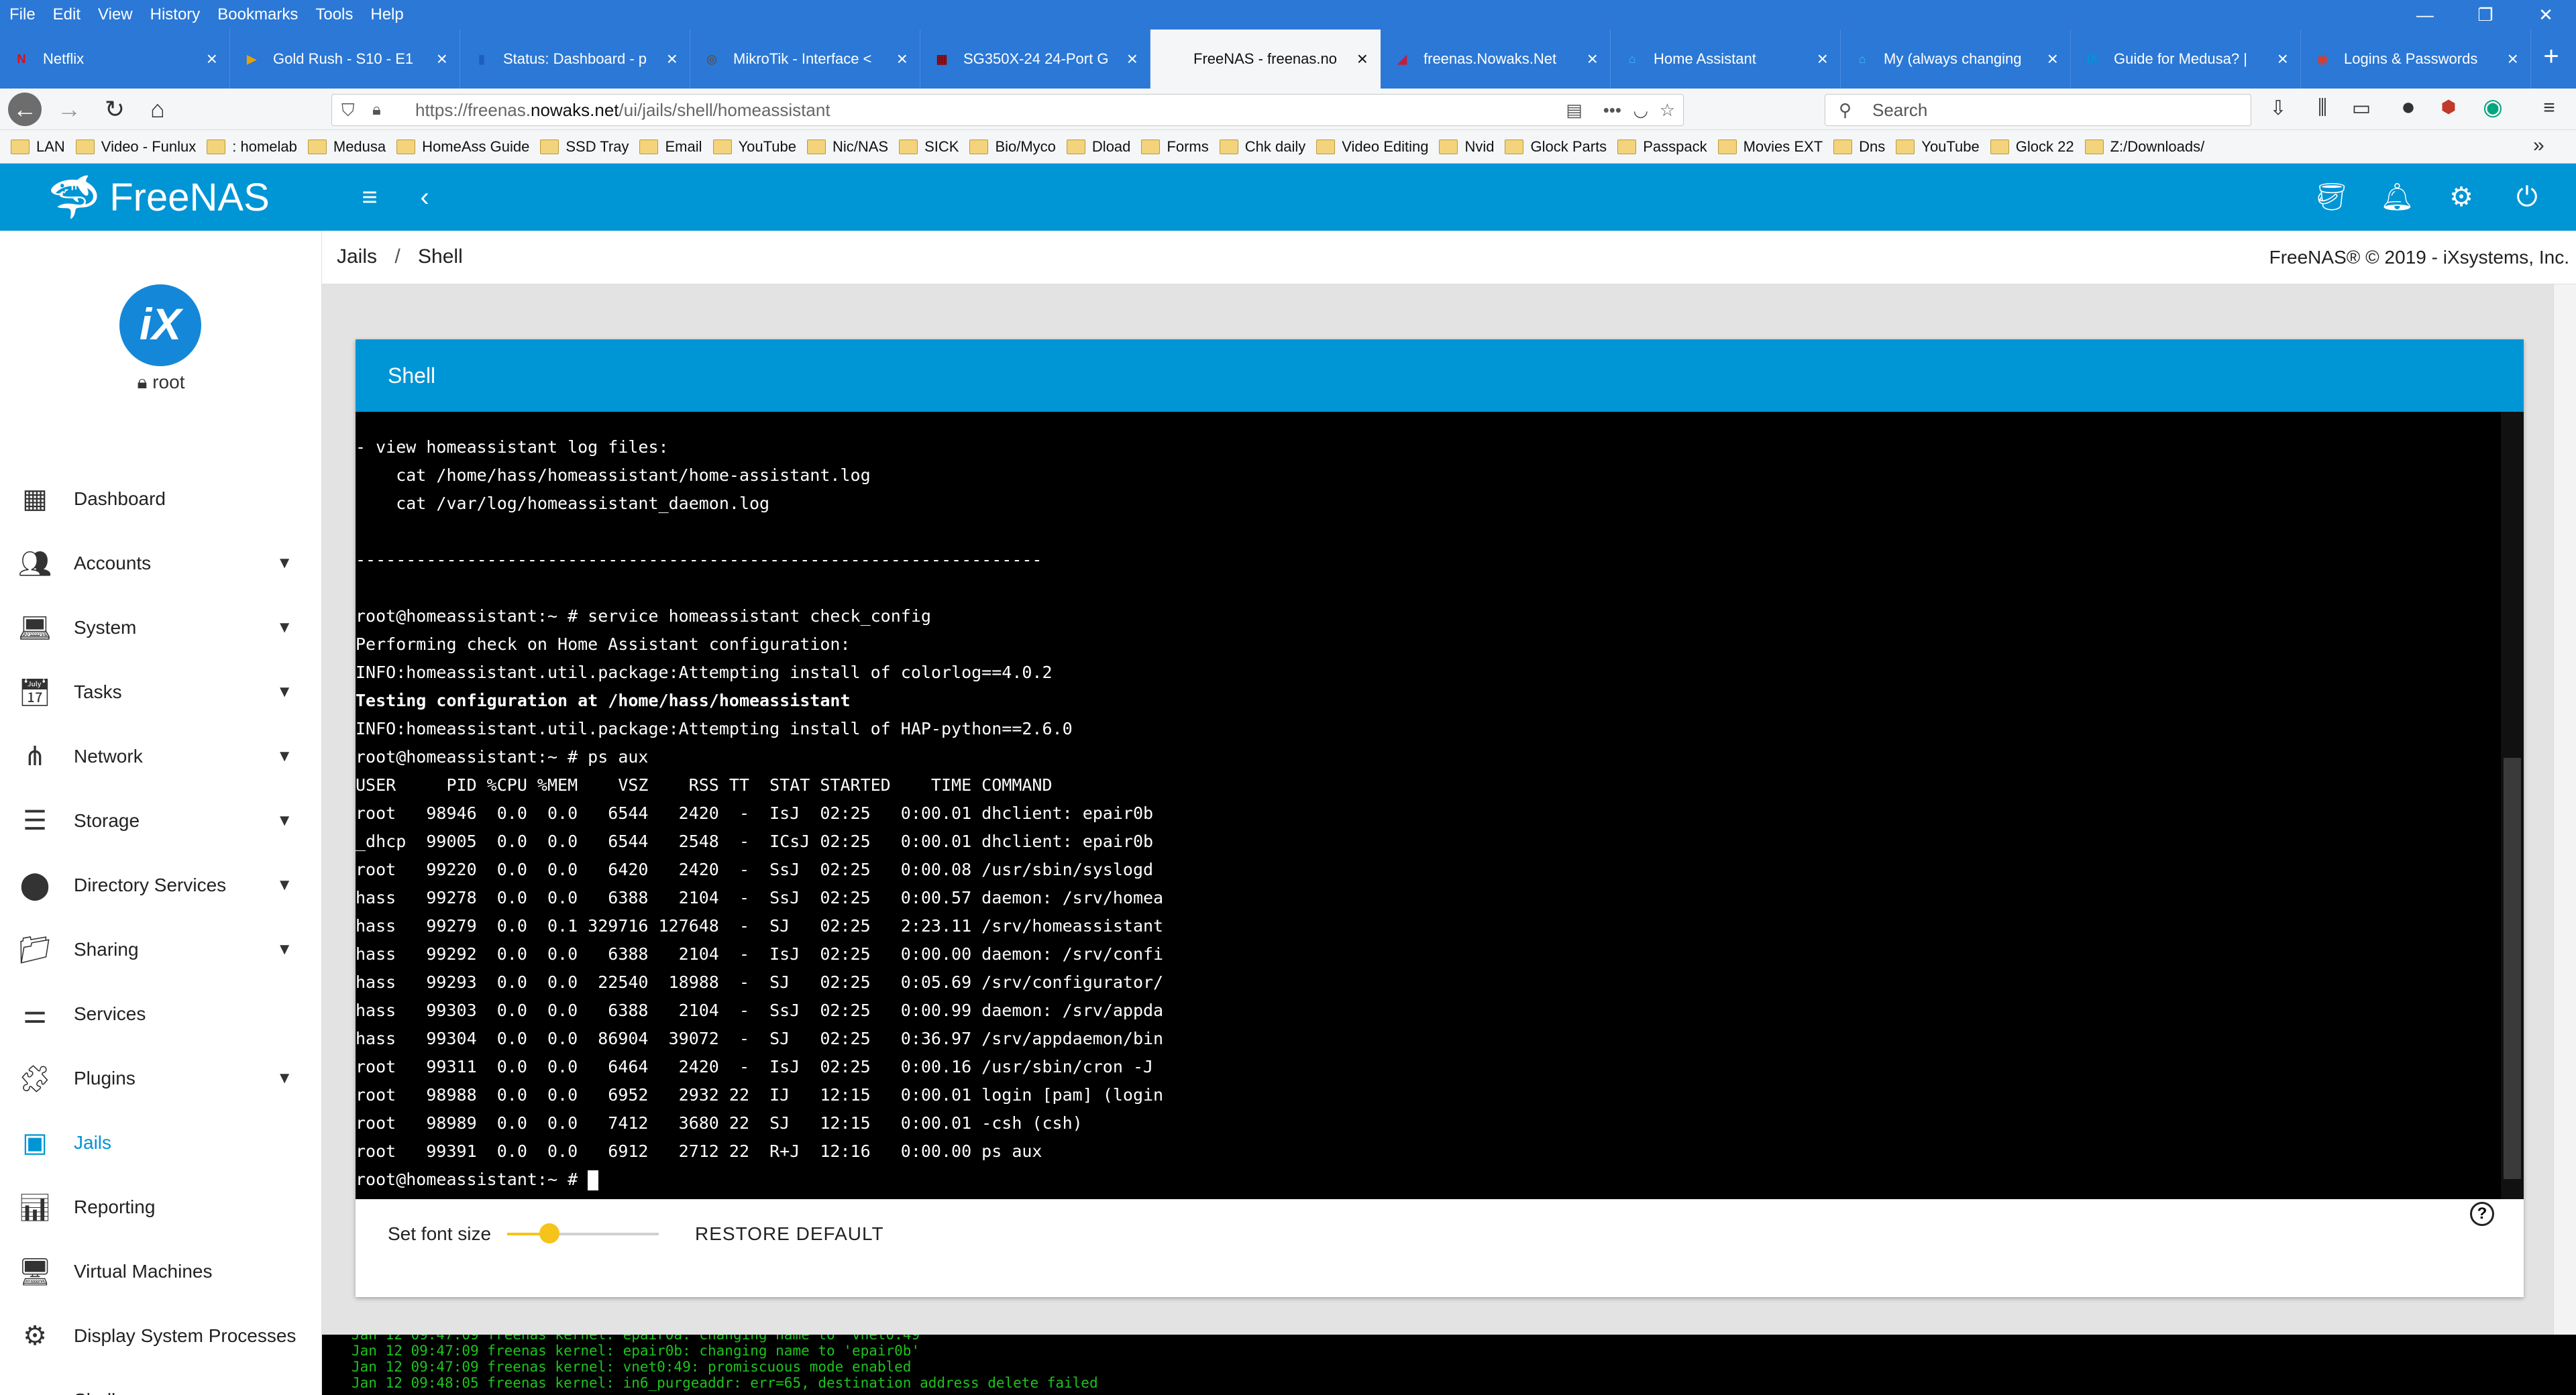 The height and width of the screenshot is (1395, 2576). Describe the element at coordinates (66, 14) in the screenshot. I see `menu-edit: Edit` at that location.